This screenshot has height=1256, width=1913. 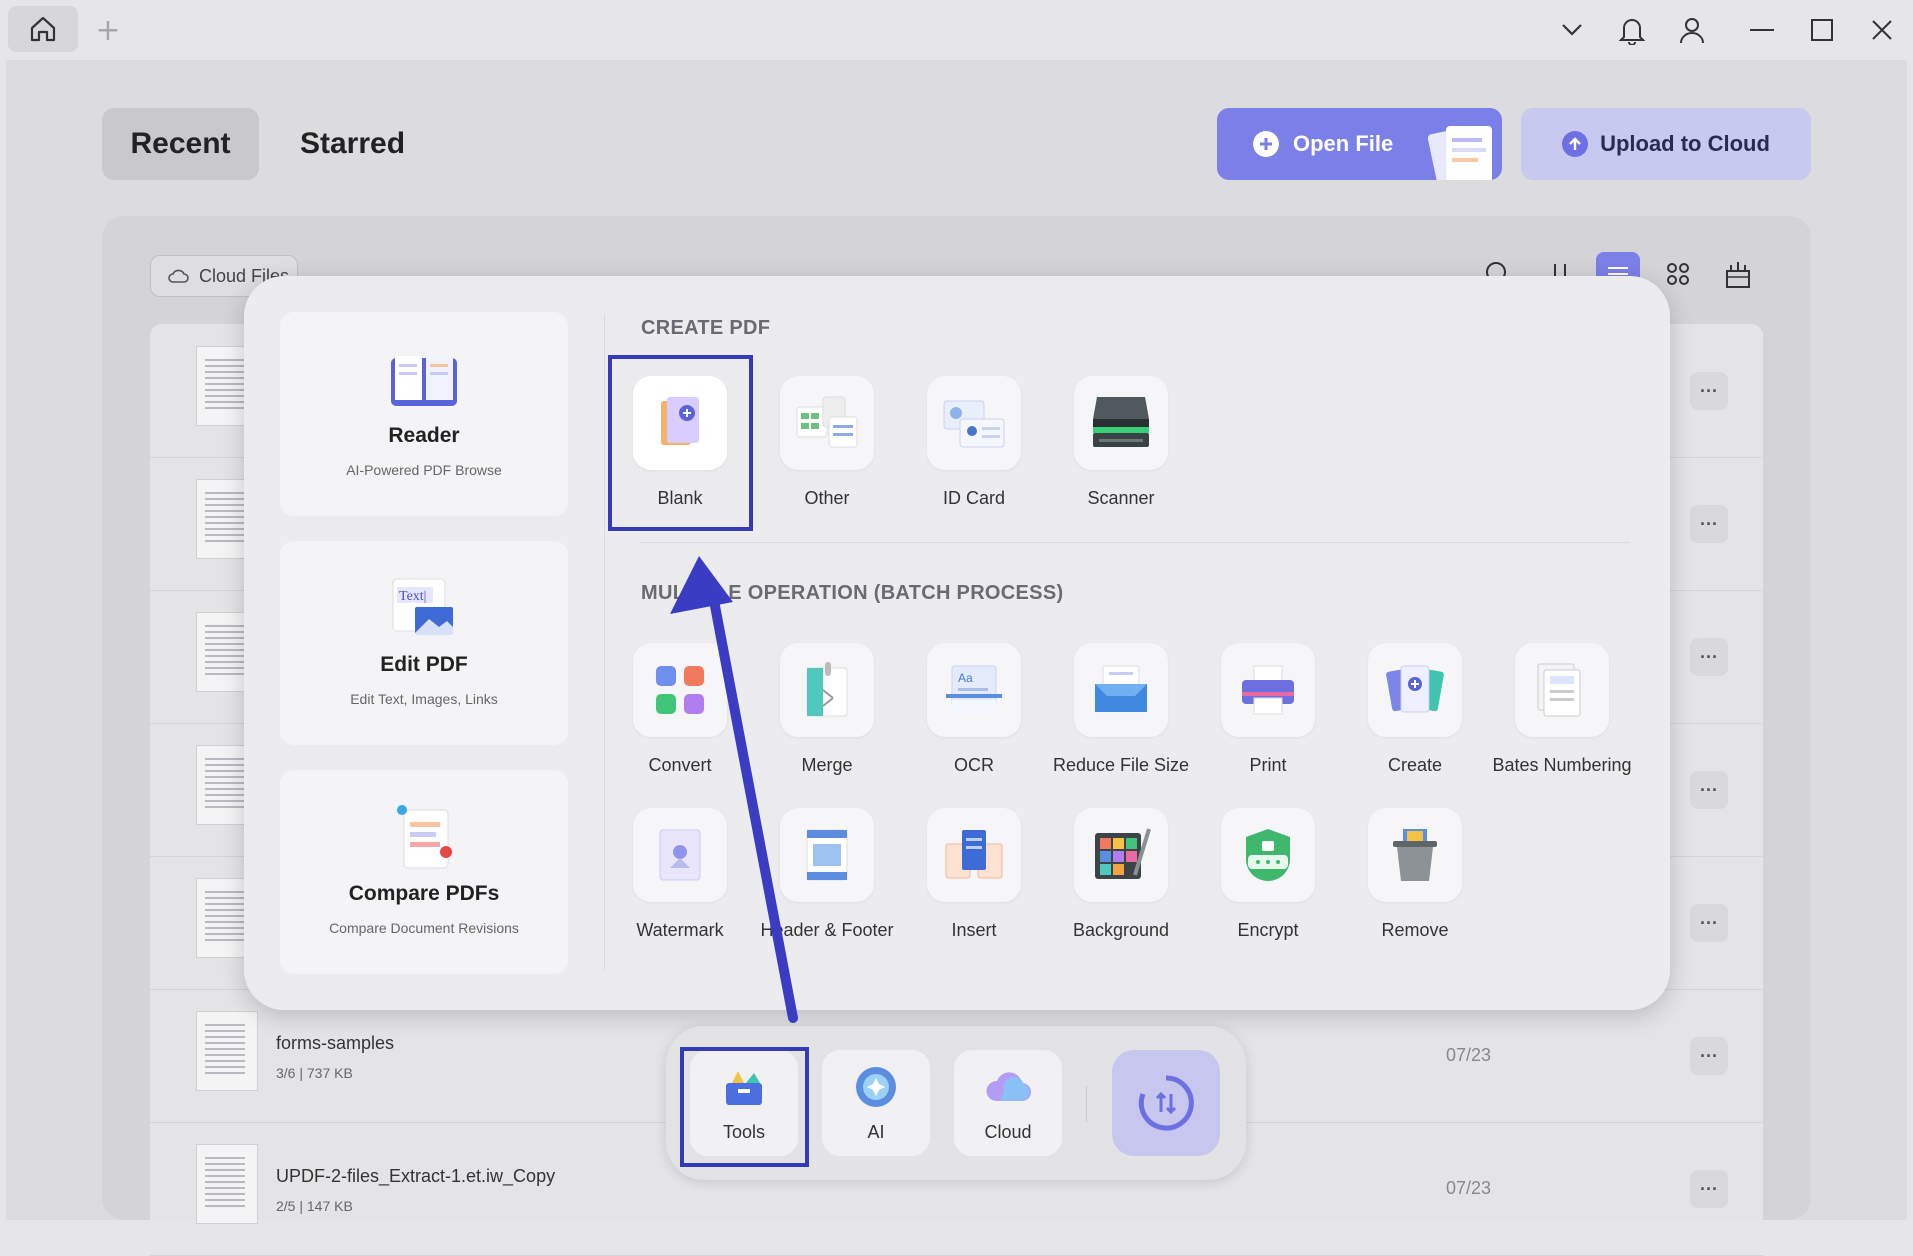 I want to click on home-icon, so click(x=43, y=29).